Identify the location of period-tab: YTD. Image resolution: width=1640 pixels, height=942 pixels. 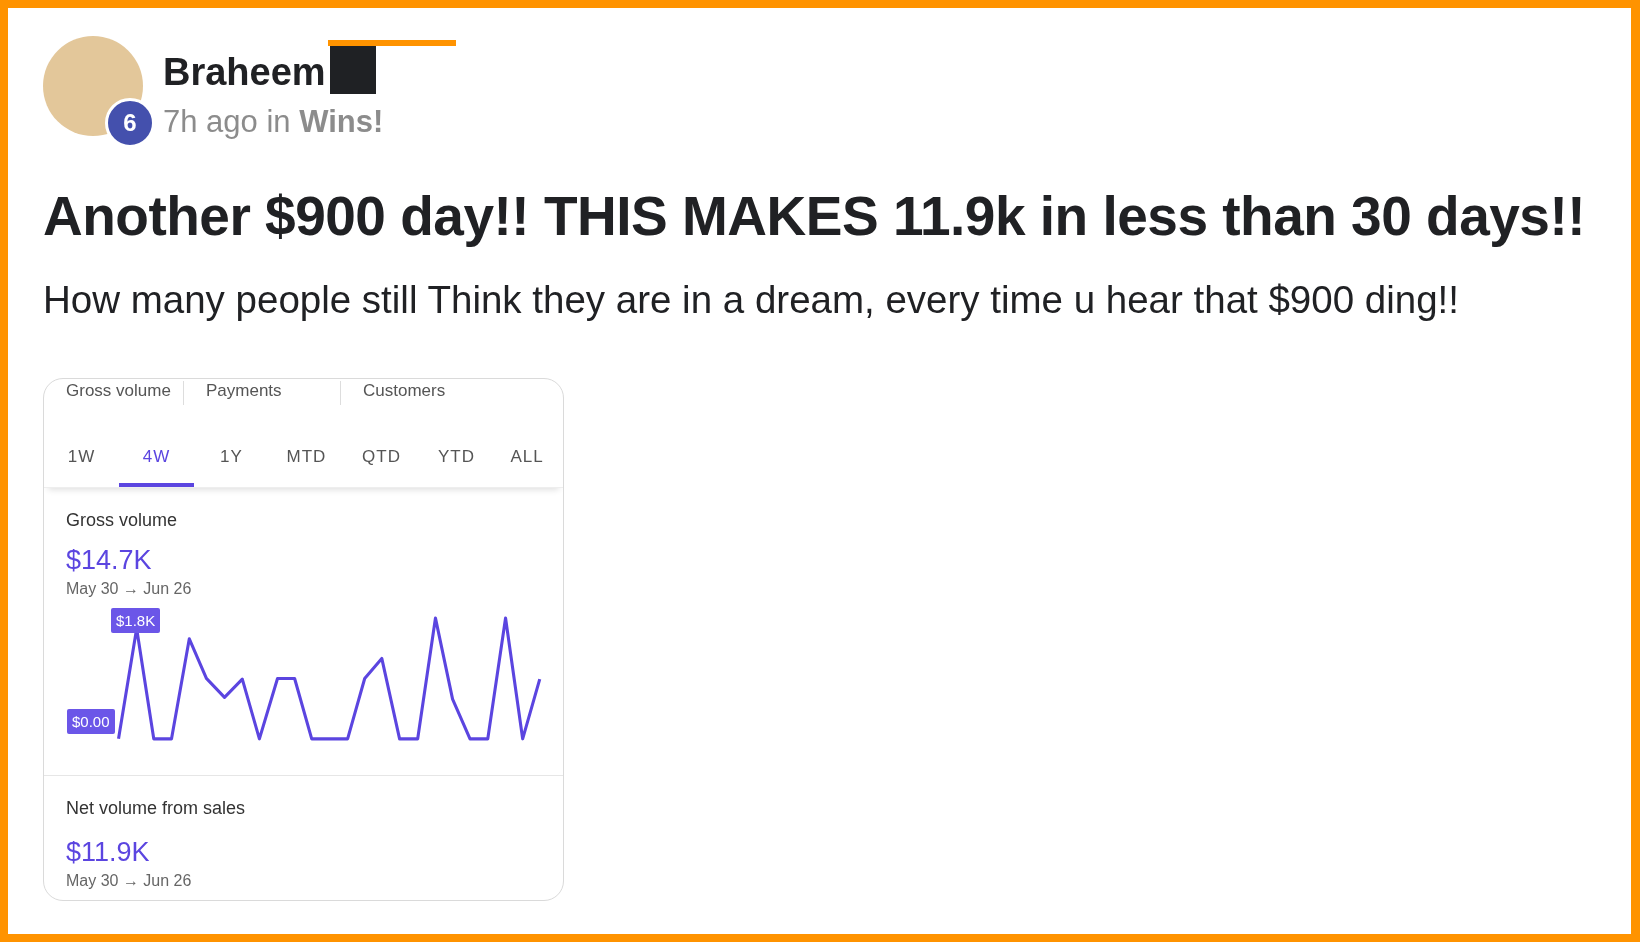
(456, 465).